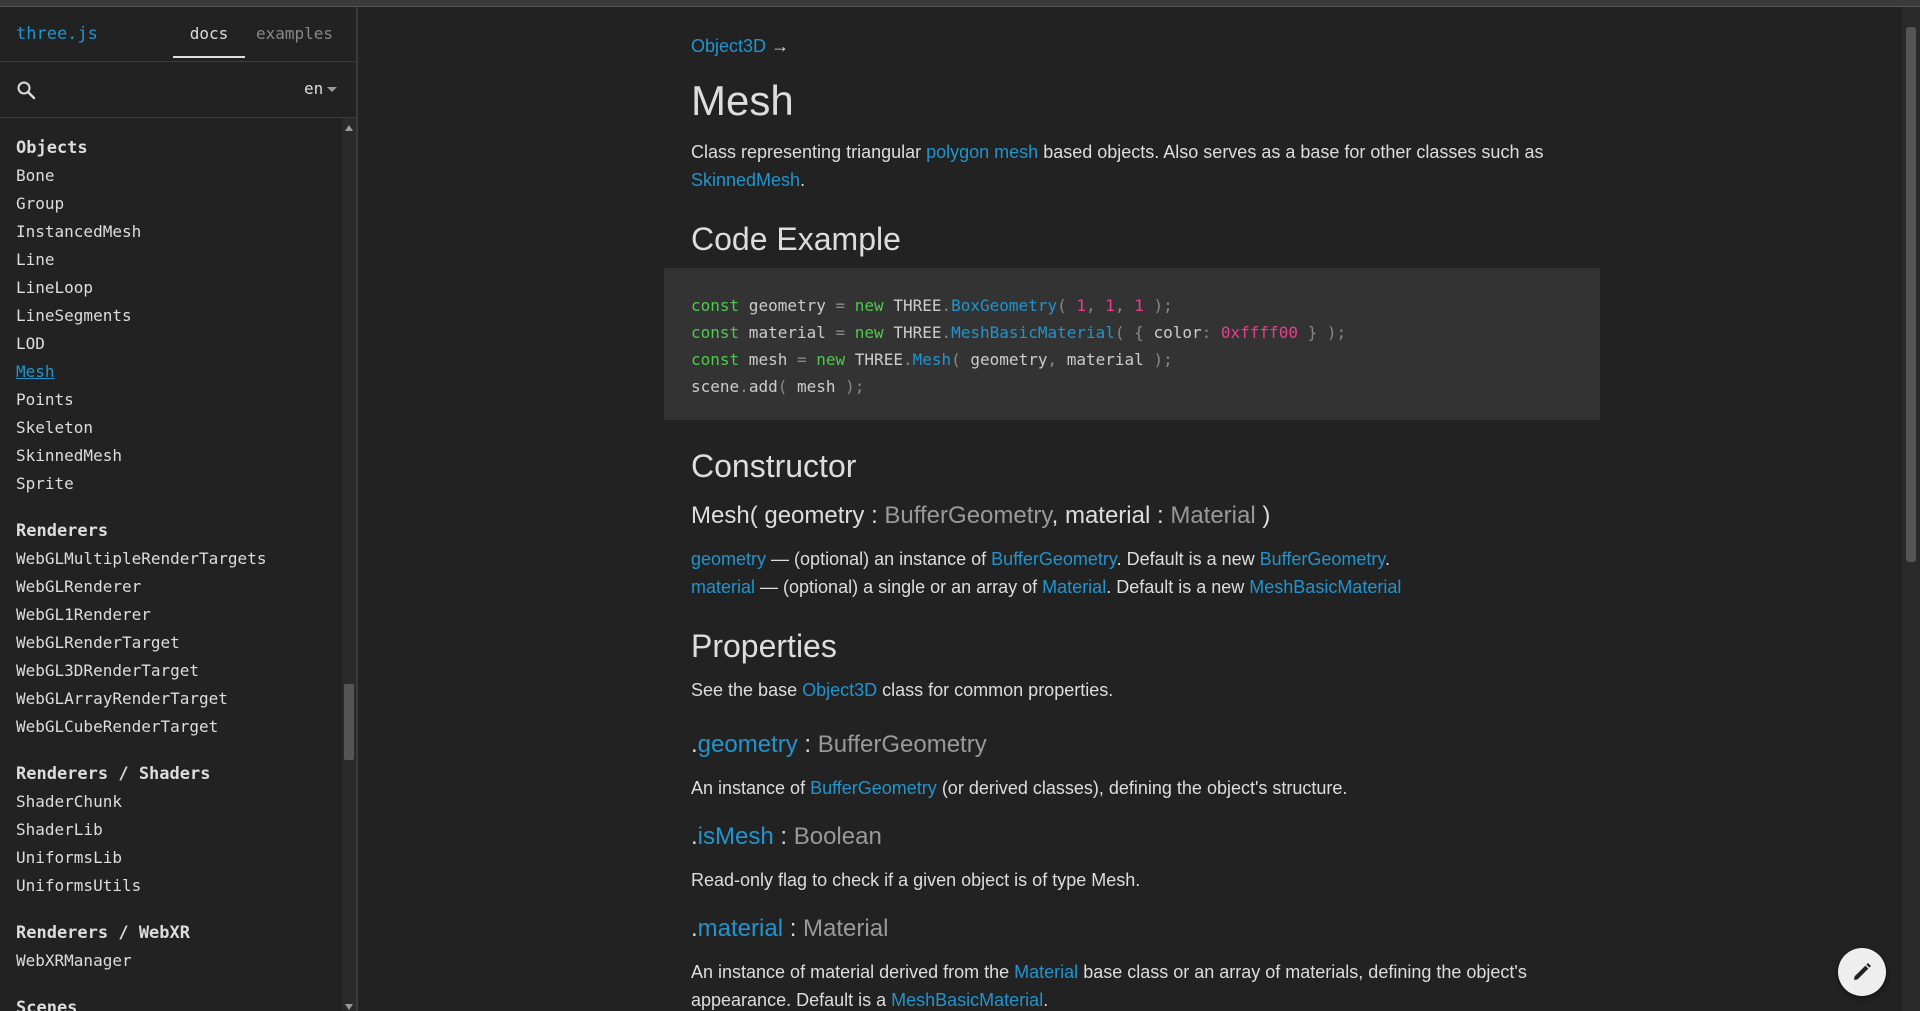 This screenshot has height=1011, width=1920. What do you see at coordinates (179, 372) in the screenshot?
I see `sidebar-item-mesh: Mesh` at bounding box center [179, 372].